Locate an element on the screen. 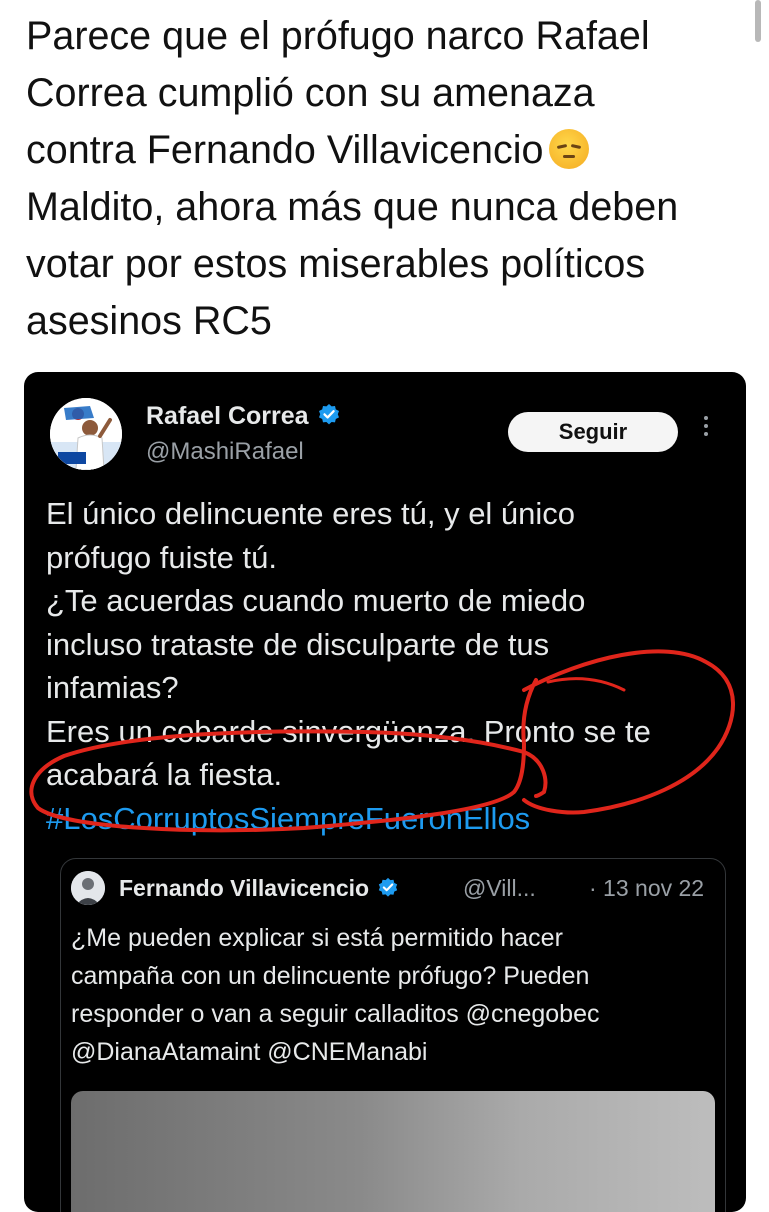  quoted-author-name: Fernando Villavicencio is located at coordinates (259, 890).